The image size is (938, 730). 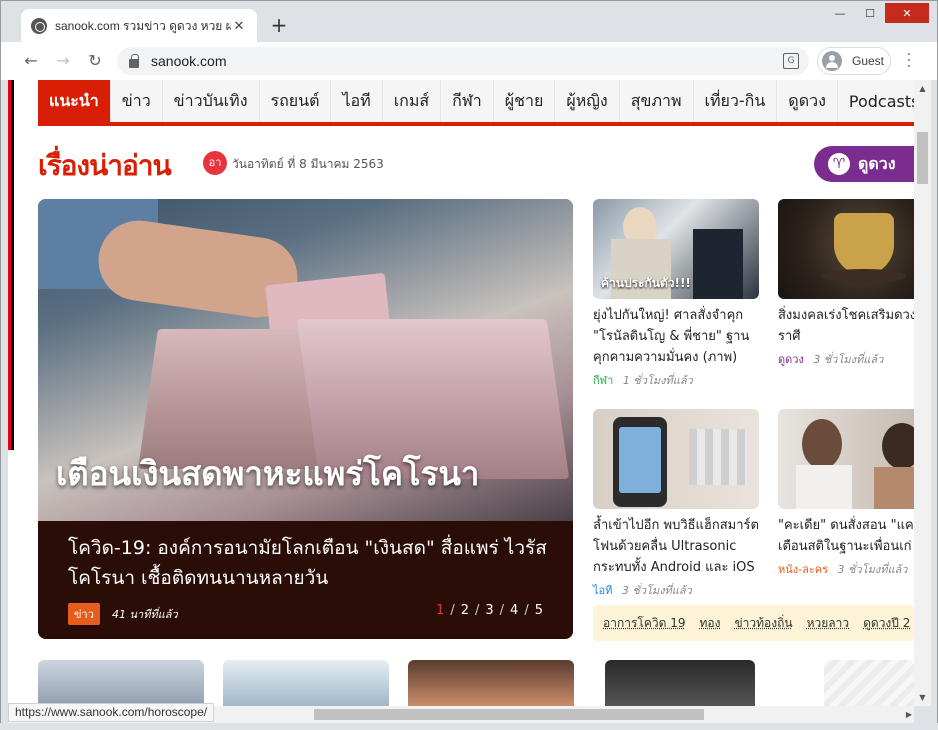 I want to click on pager-item: 3, so click(x=489, y=610).